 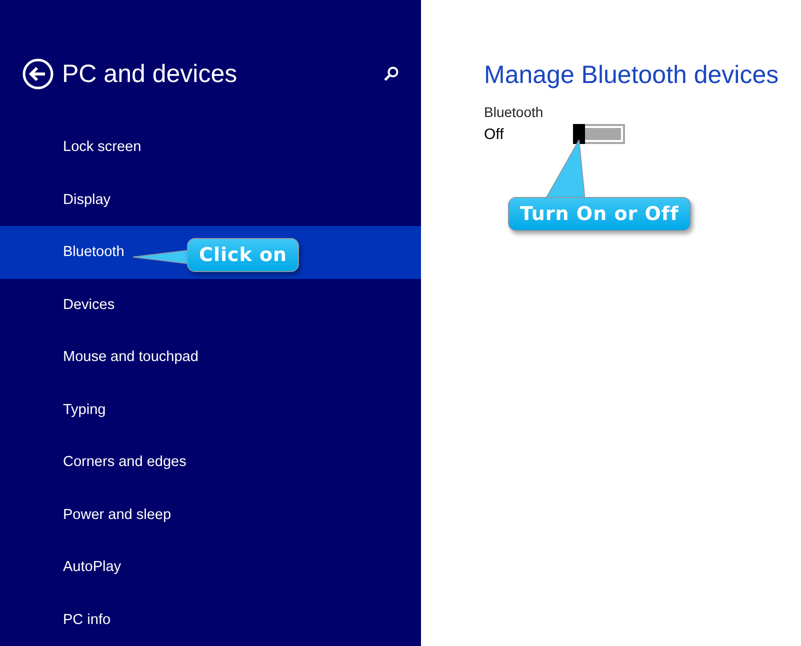 What do you see at coordinates (210, 147) in the screenshot?
I see `sidebar-item: Lock screen` at bounding box center [210, 147].